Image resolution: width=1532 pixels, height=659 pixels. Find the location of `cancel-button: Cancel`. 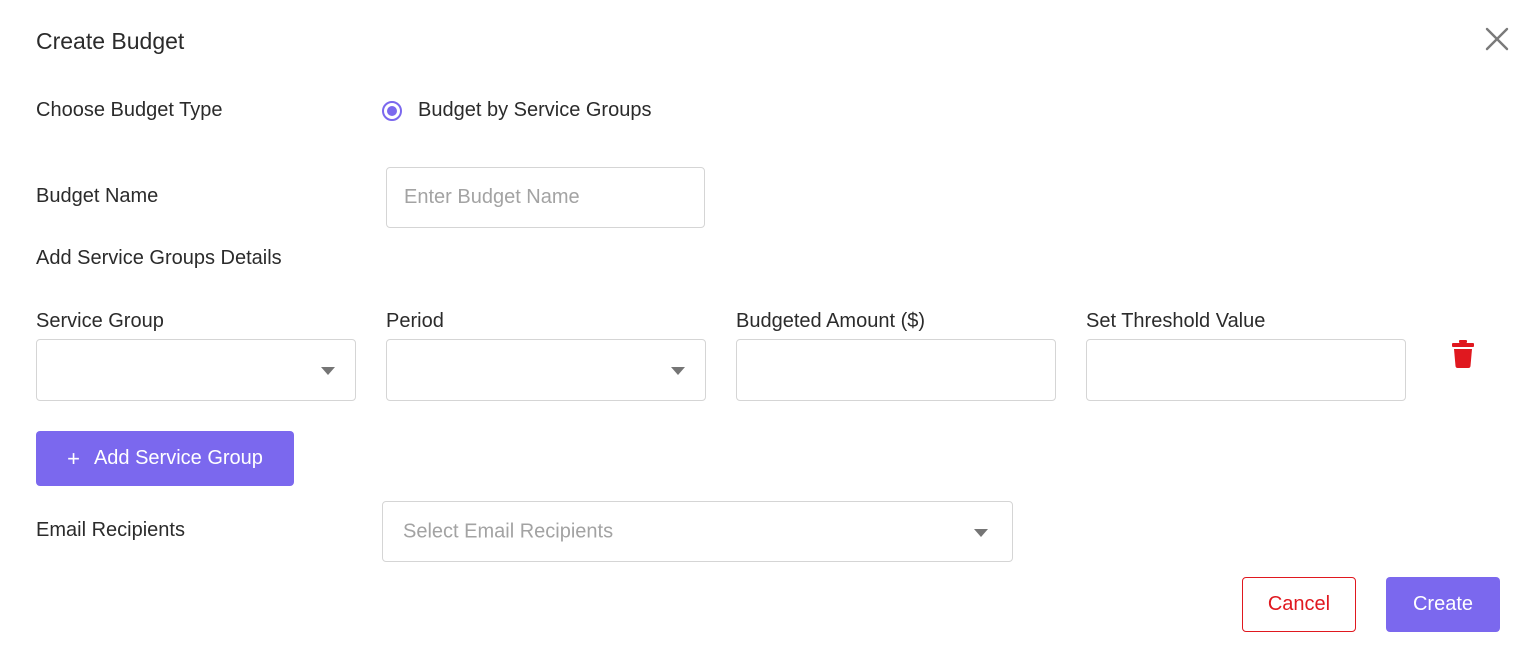

cancel-button: Cancel is located at coordinates (1299, 604).